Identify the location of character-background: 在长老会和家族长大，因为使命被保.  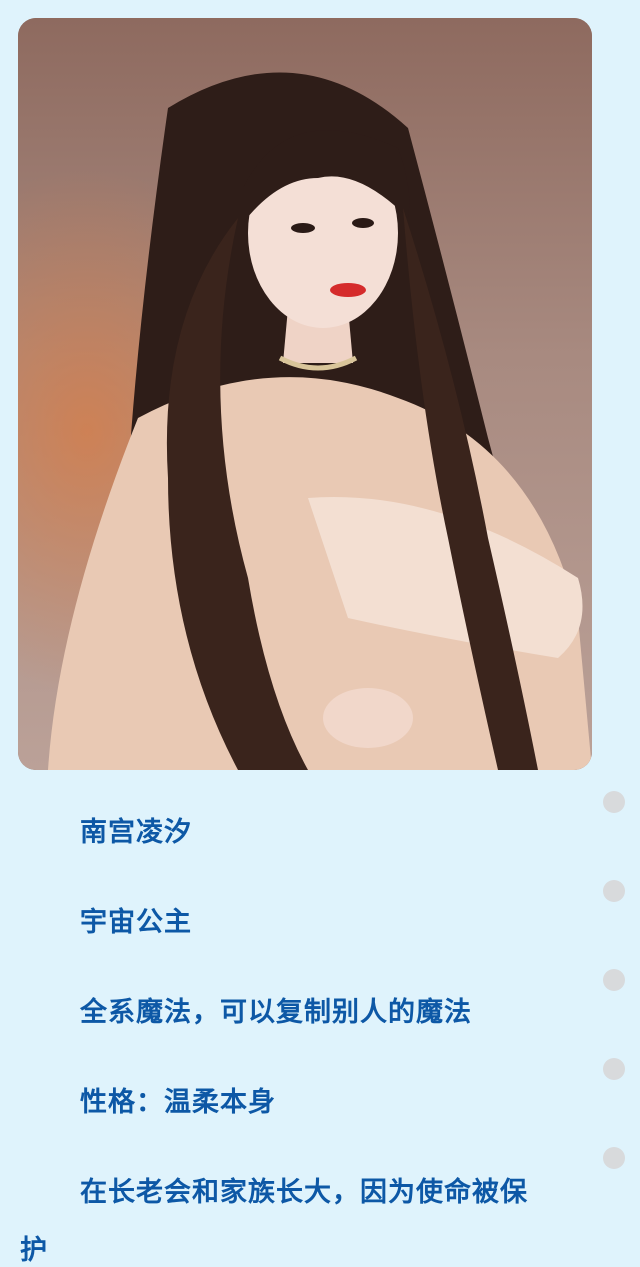
(304, 1192).